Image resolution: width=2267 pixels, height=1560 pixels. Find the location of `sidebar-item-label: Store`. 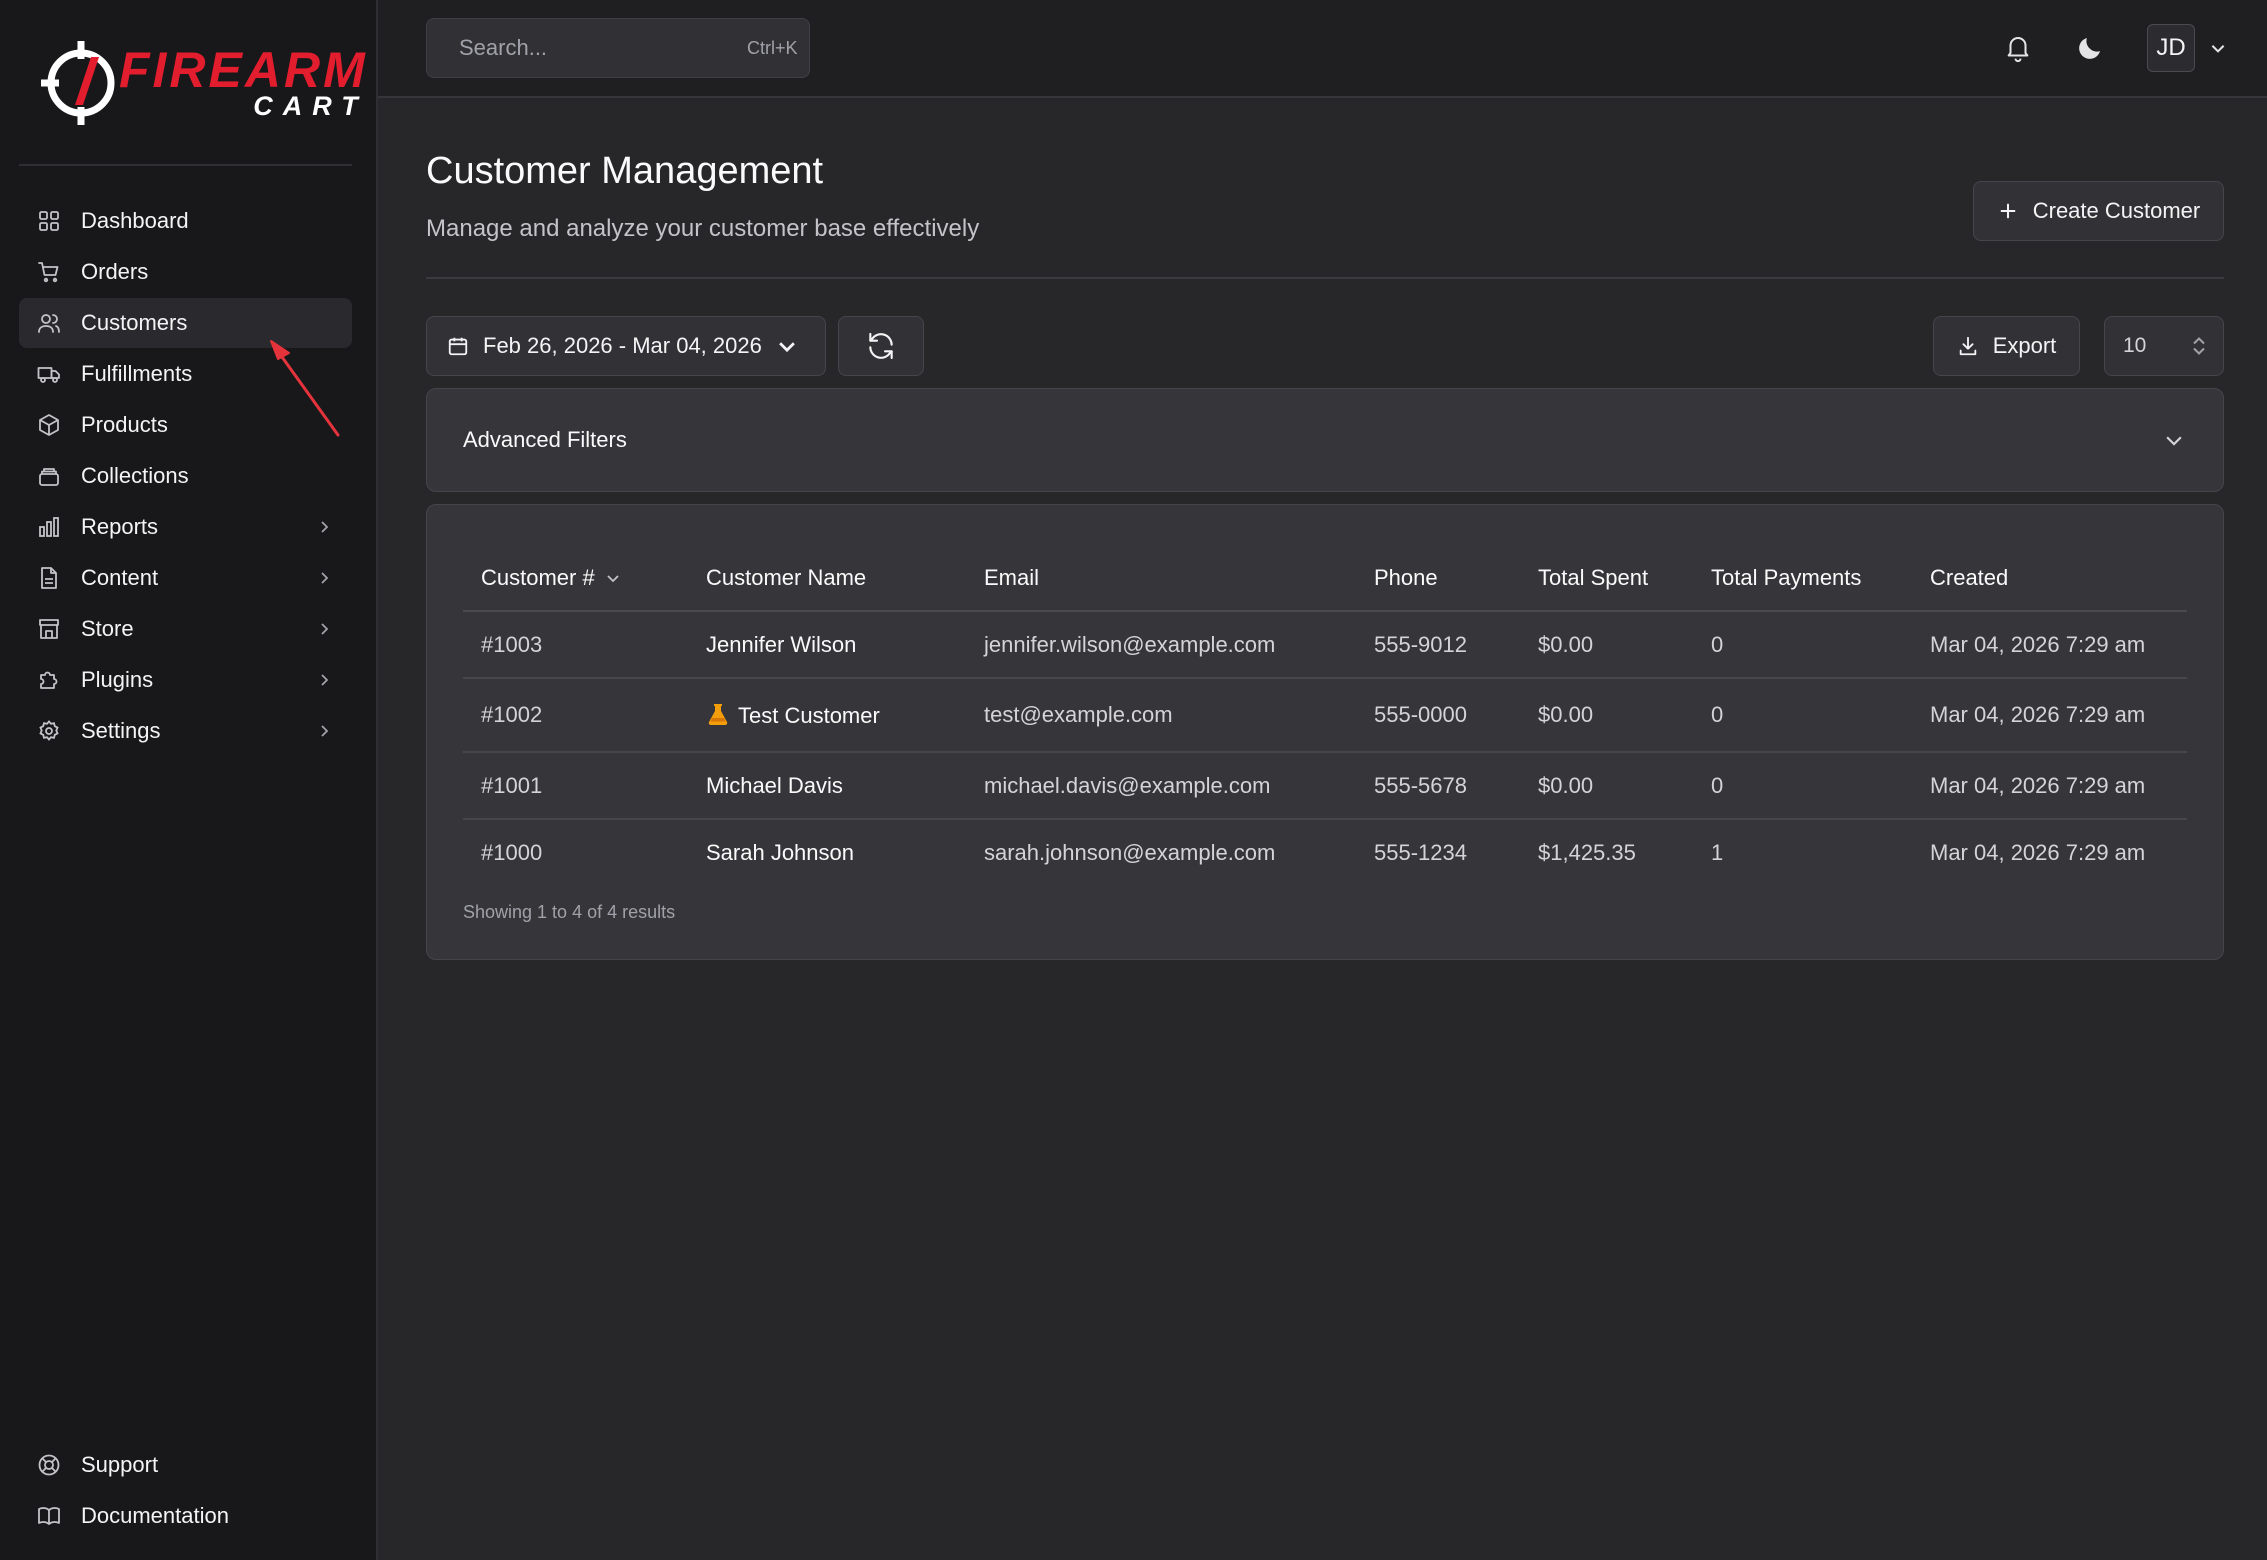

sidebar-item-label: Store is located at coordinates (107, 628).